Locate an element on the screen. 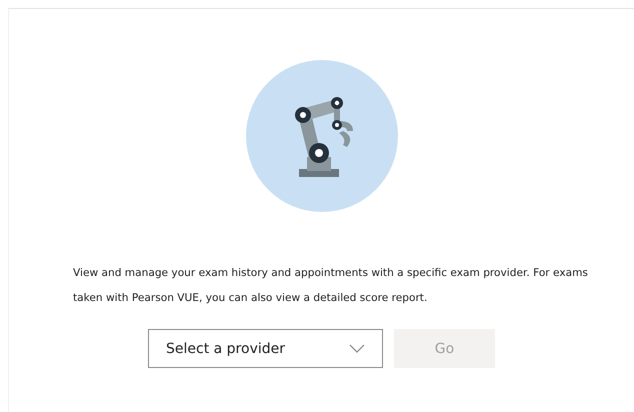  provider-dropdown: Select a provider is located at coordinates (265, 348).